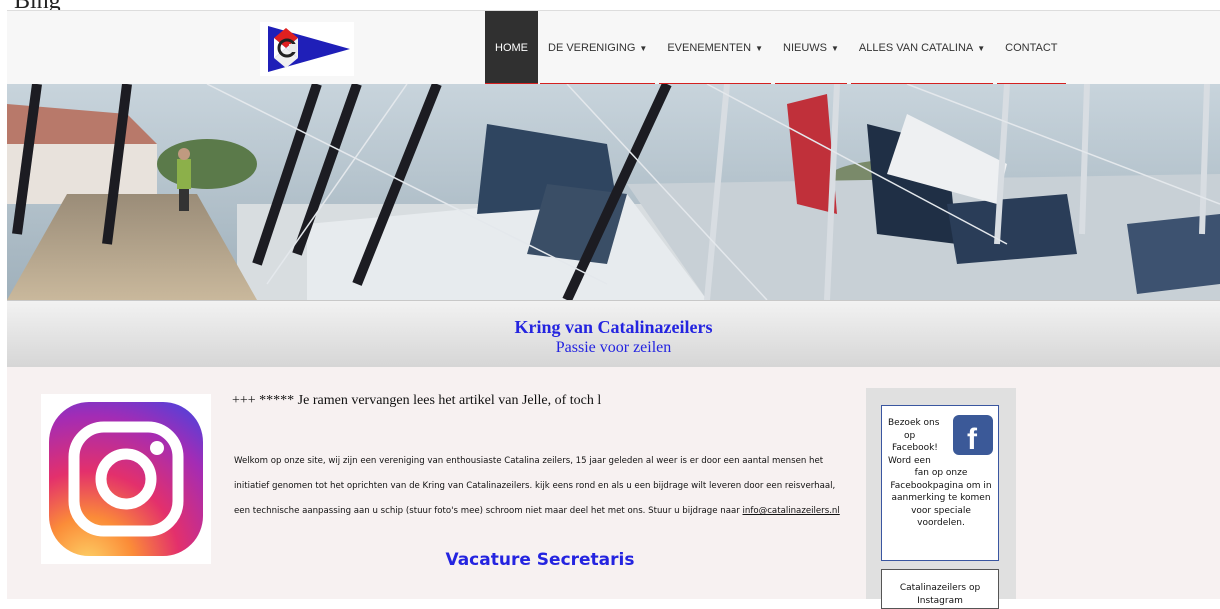 This screenshot has width=1220, height=609. I want to click on fb-line: Bezoek ons, so click(914, 423).